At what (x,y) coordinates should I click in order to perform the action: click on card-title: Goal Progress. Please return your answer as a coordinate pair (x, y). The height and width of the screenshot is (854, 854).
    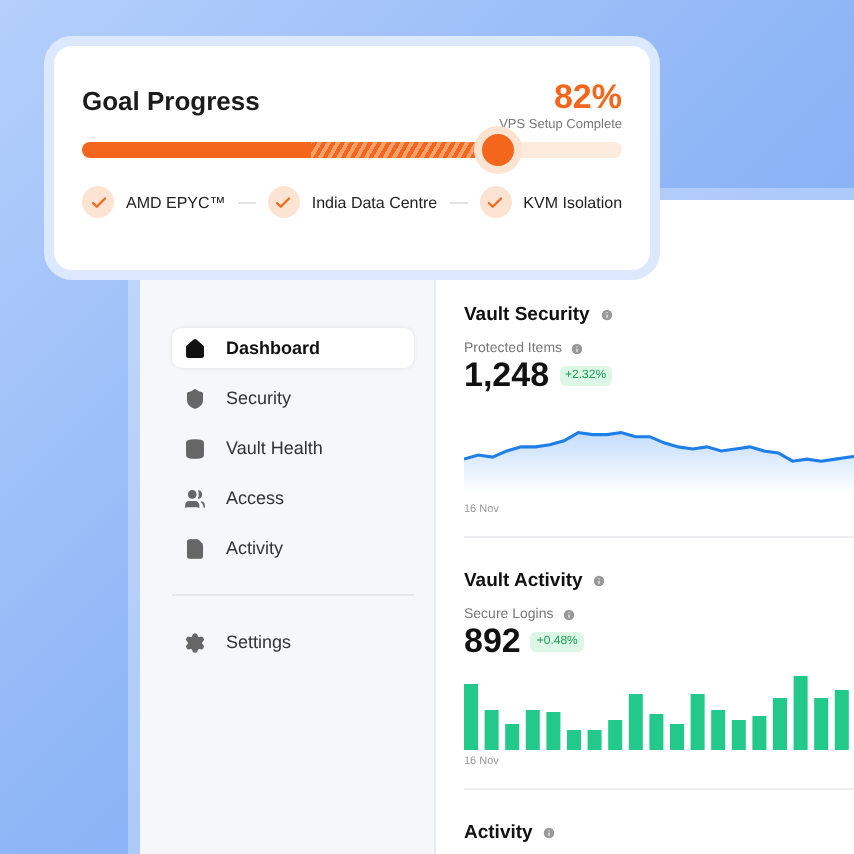
    Looking at the image, I should click on (171, 103).